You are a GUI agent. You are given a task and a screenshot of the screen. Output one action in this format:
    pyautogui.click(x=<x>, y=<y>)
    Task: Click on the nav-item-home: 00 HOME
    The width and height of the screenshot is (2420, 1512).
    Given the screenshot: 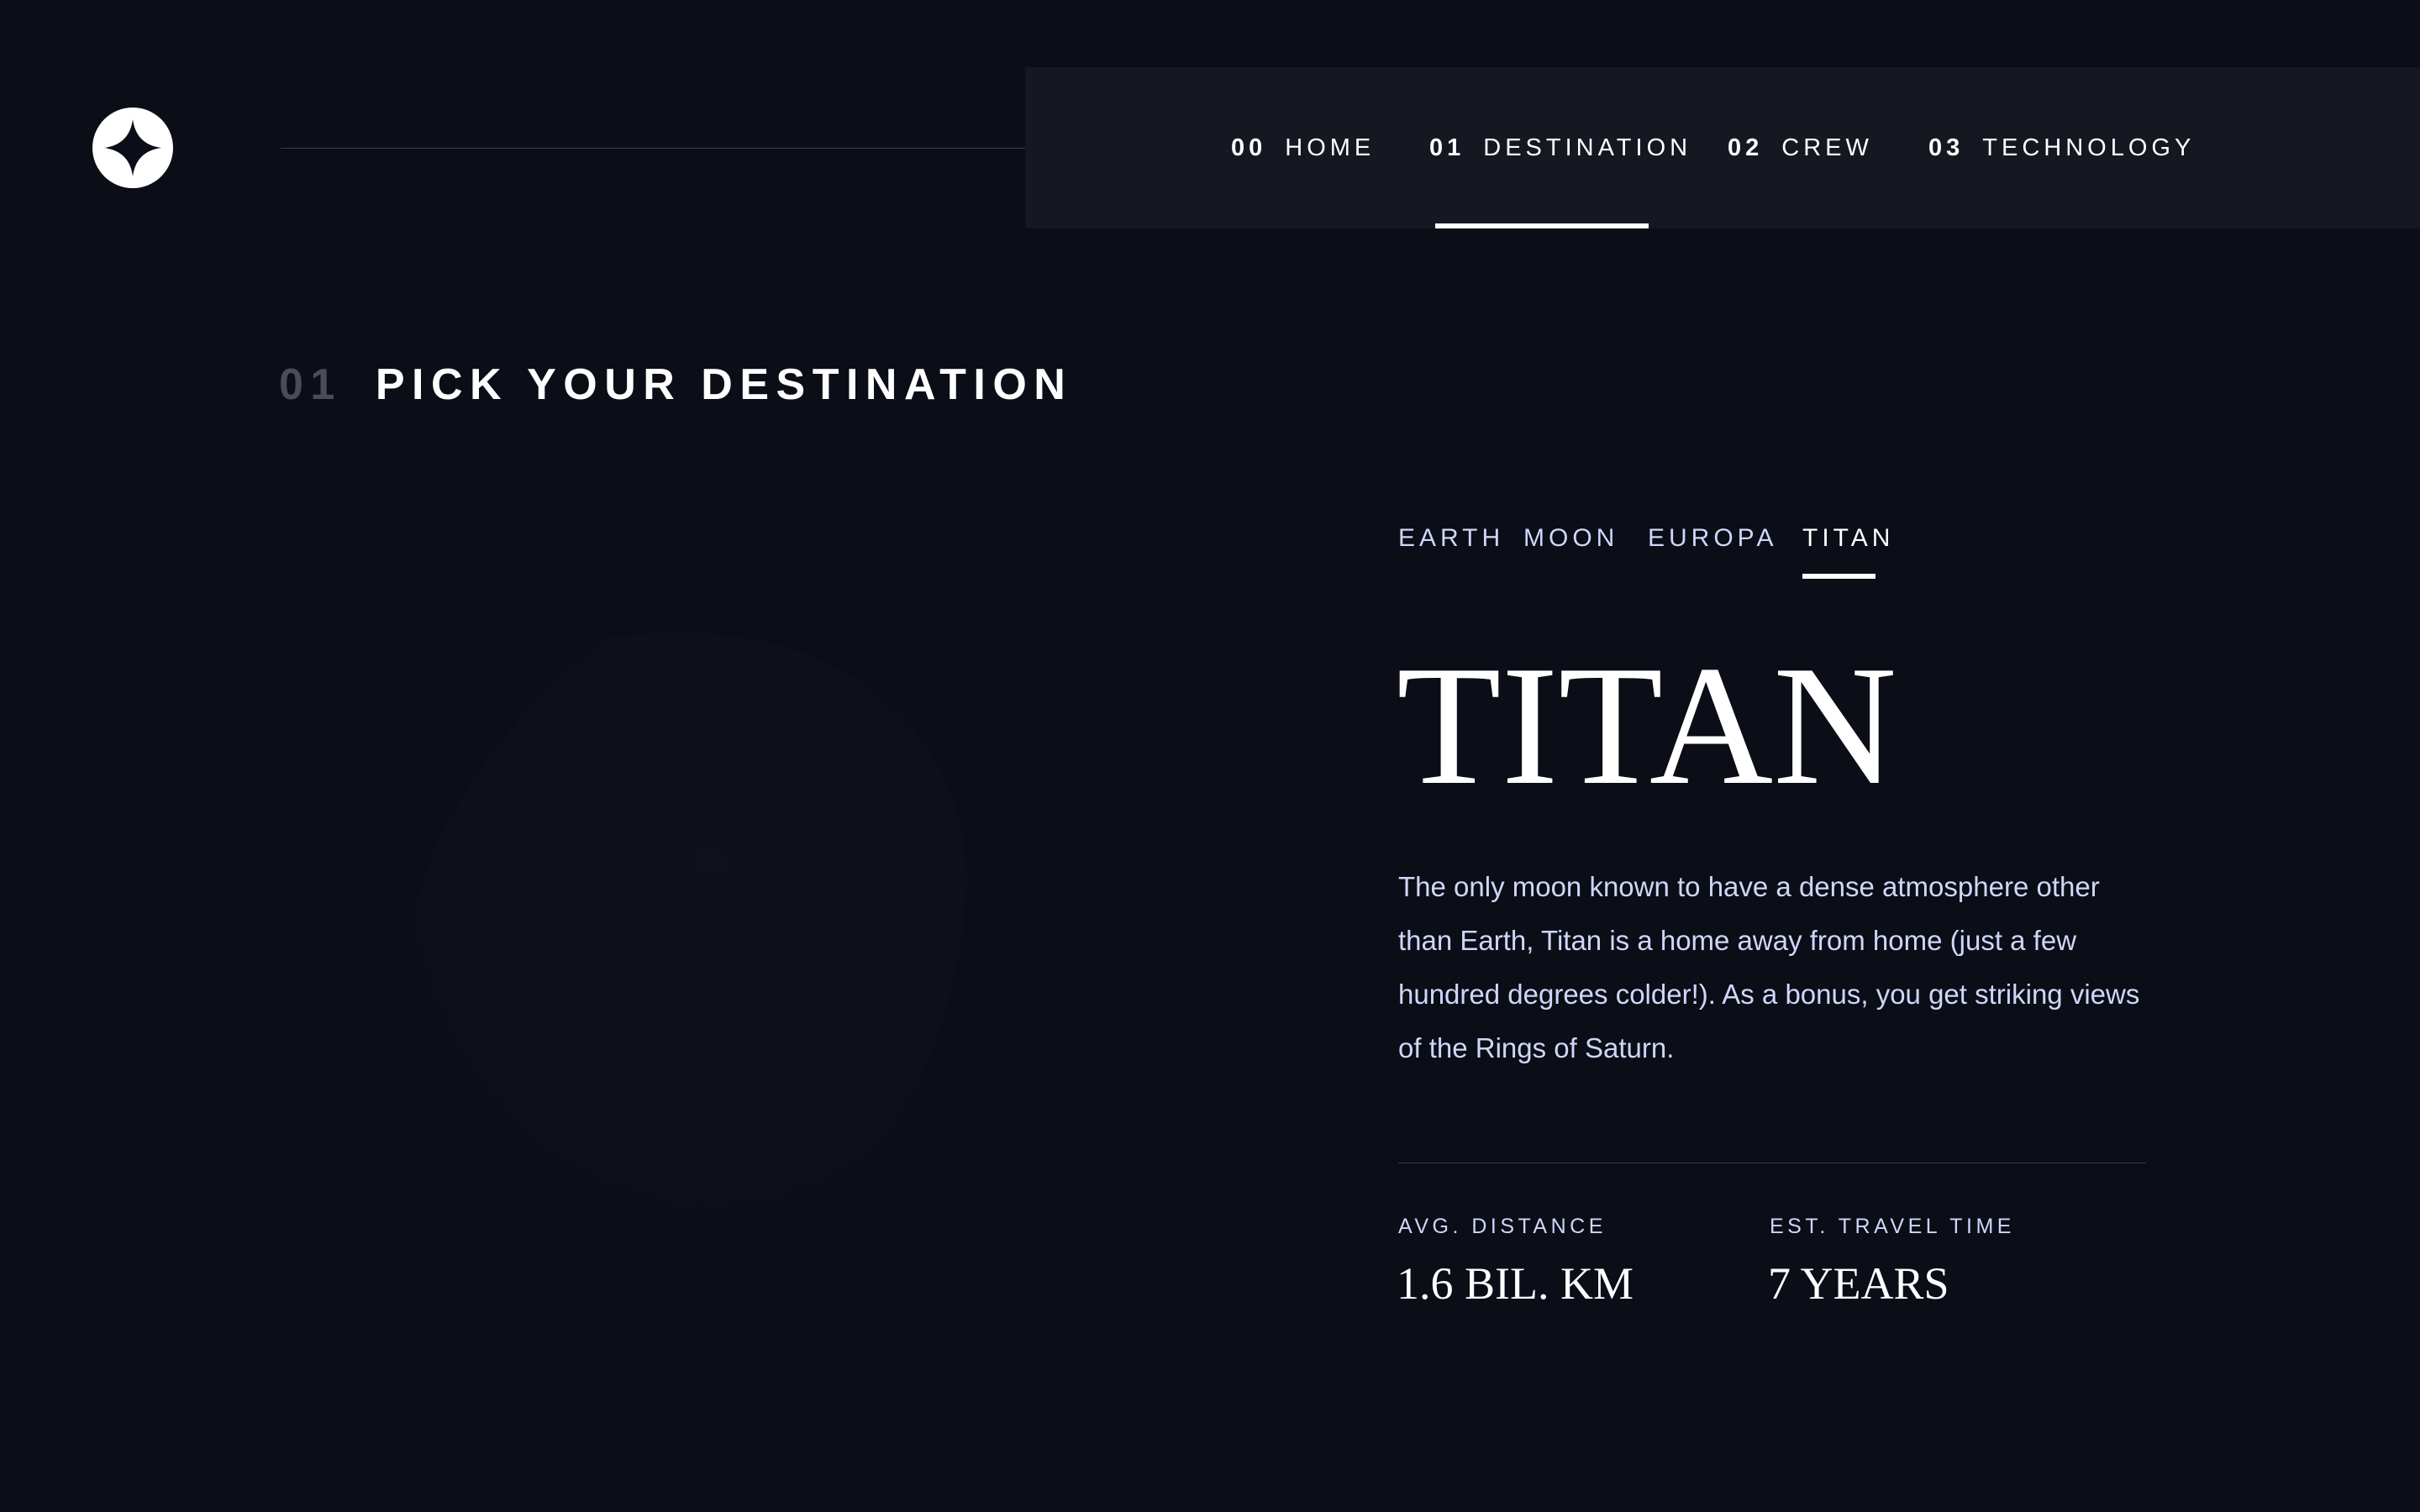 What is the action you would take?
    pyautogui.click(x=1303, y=147)
    